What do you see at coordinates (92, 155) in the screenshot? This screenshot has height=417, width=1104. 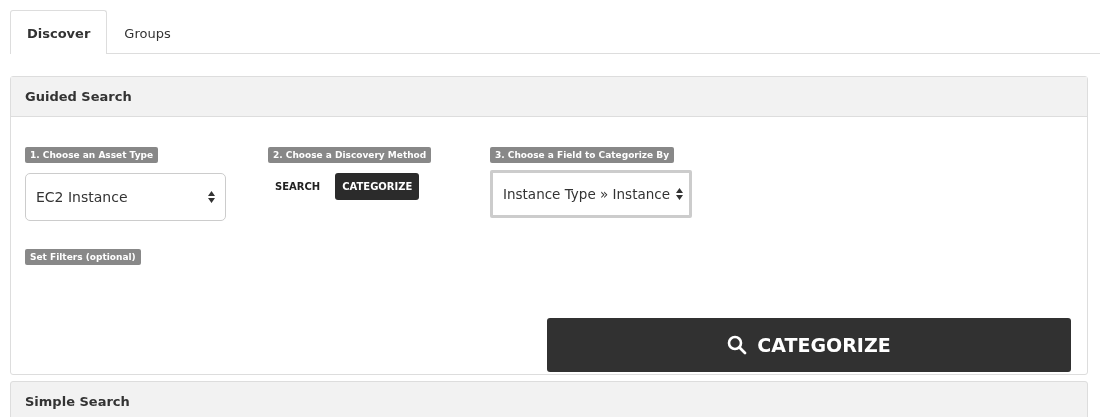 I see `step-label: 1. Choose an Asset Type` at bounding box center [92, 155].